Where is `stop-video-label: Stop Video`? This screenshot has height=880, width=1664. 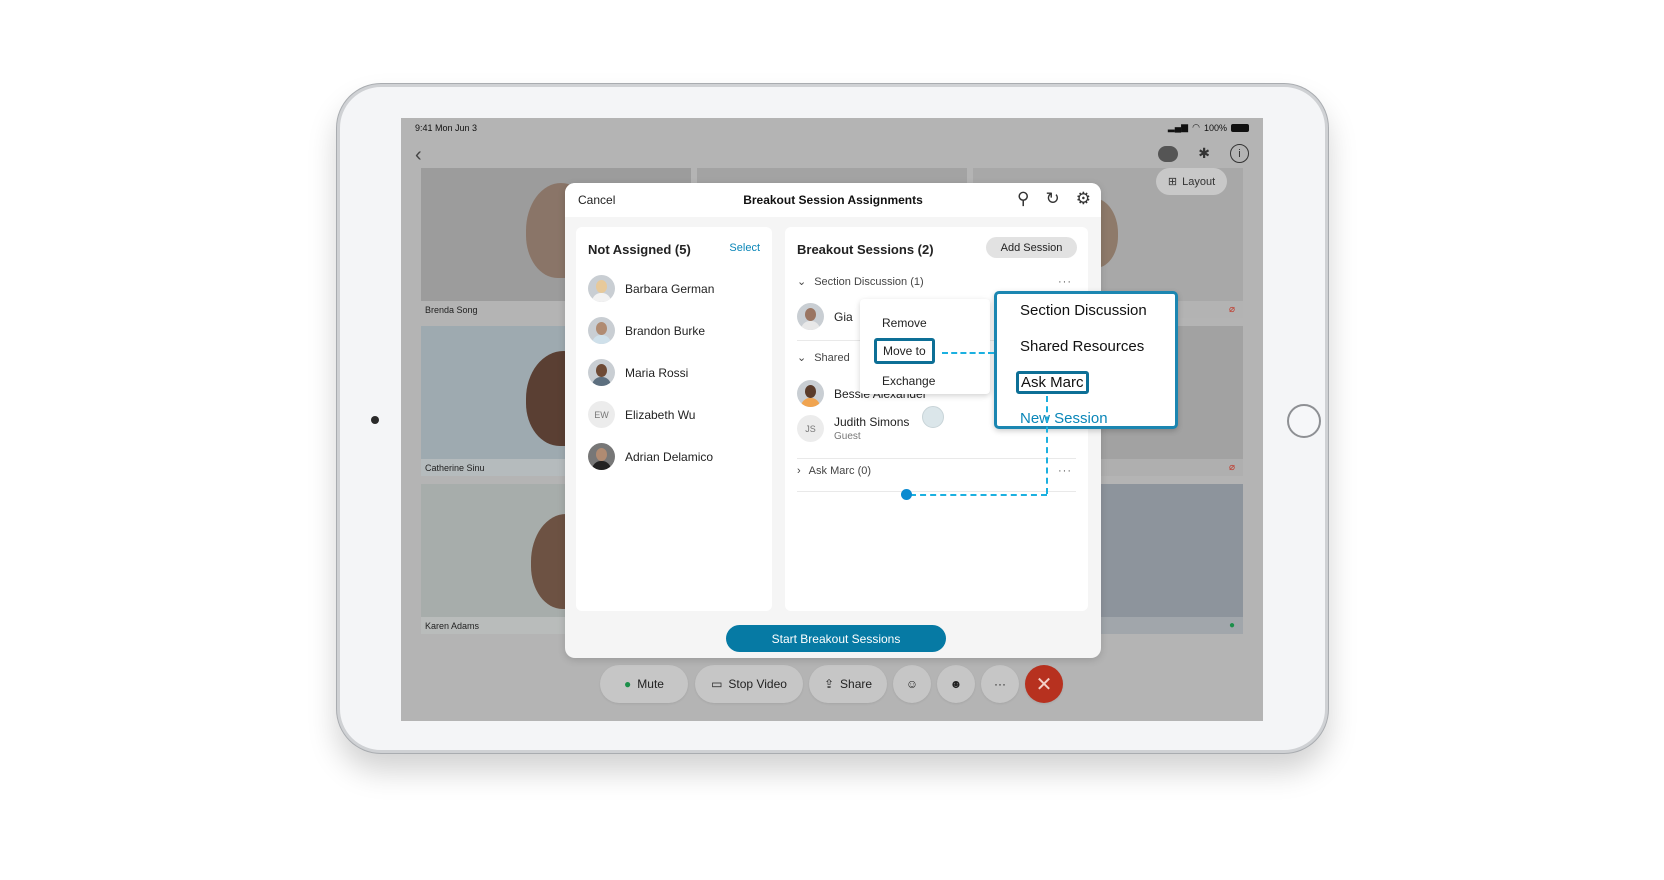 stop-video-label: Stop Video is located at coordinates (757, 684).